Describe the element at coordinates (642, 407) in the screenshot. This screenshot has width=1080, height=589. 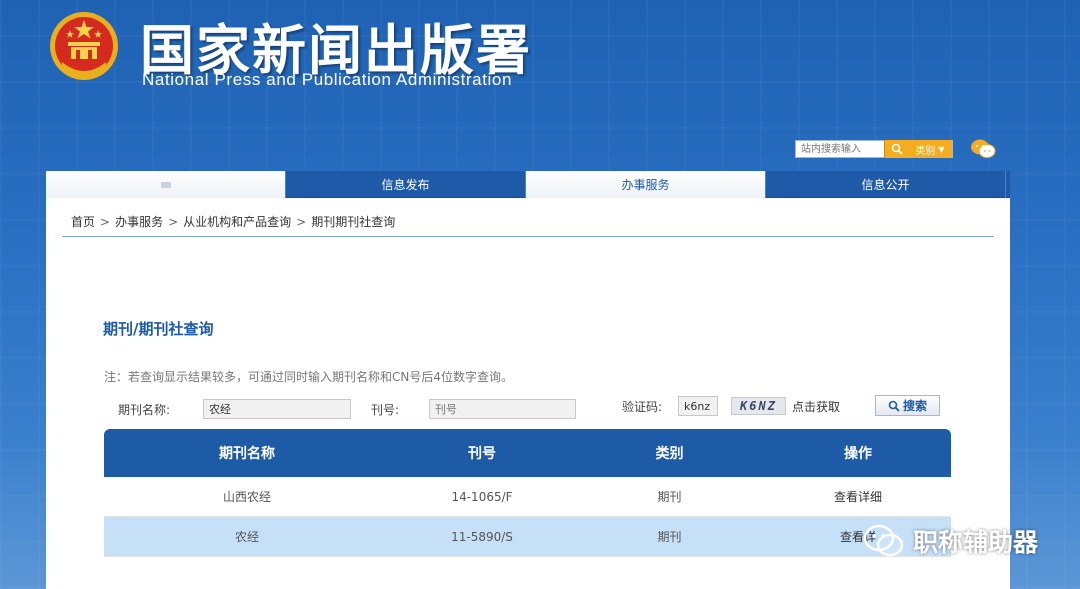
I see `captcha-label: 验证码:` at that location.